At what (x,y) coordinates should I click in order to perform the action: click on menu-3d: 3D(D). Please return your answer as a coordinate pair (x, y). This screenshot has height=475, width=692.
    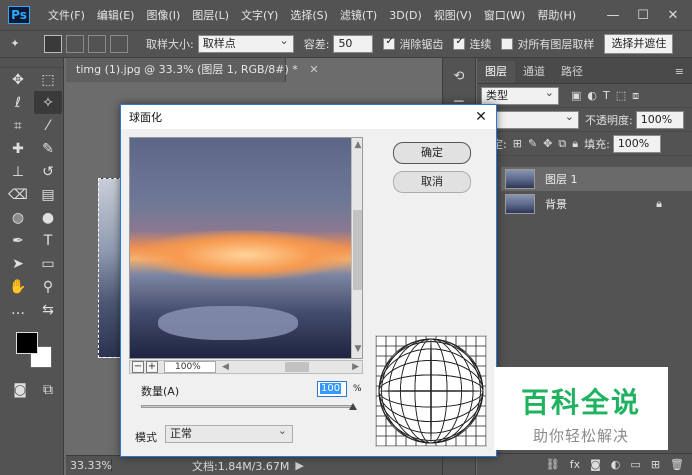
    Looking at the image, I should click on (405, 15).